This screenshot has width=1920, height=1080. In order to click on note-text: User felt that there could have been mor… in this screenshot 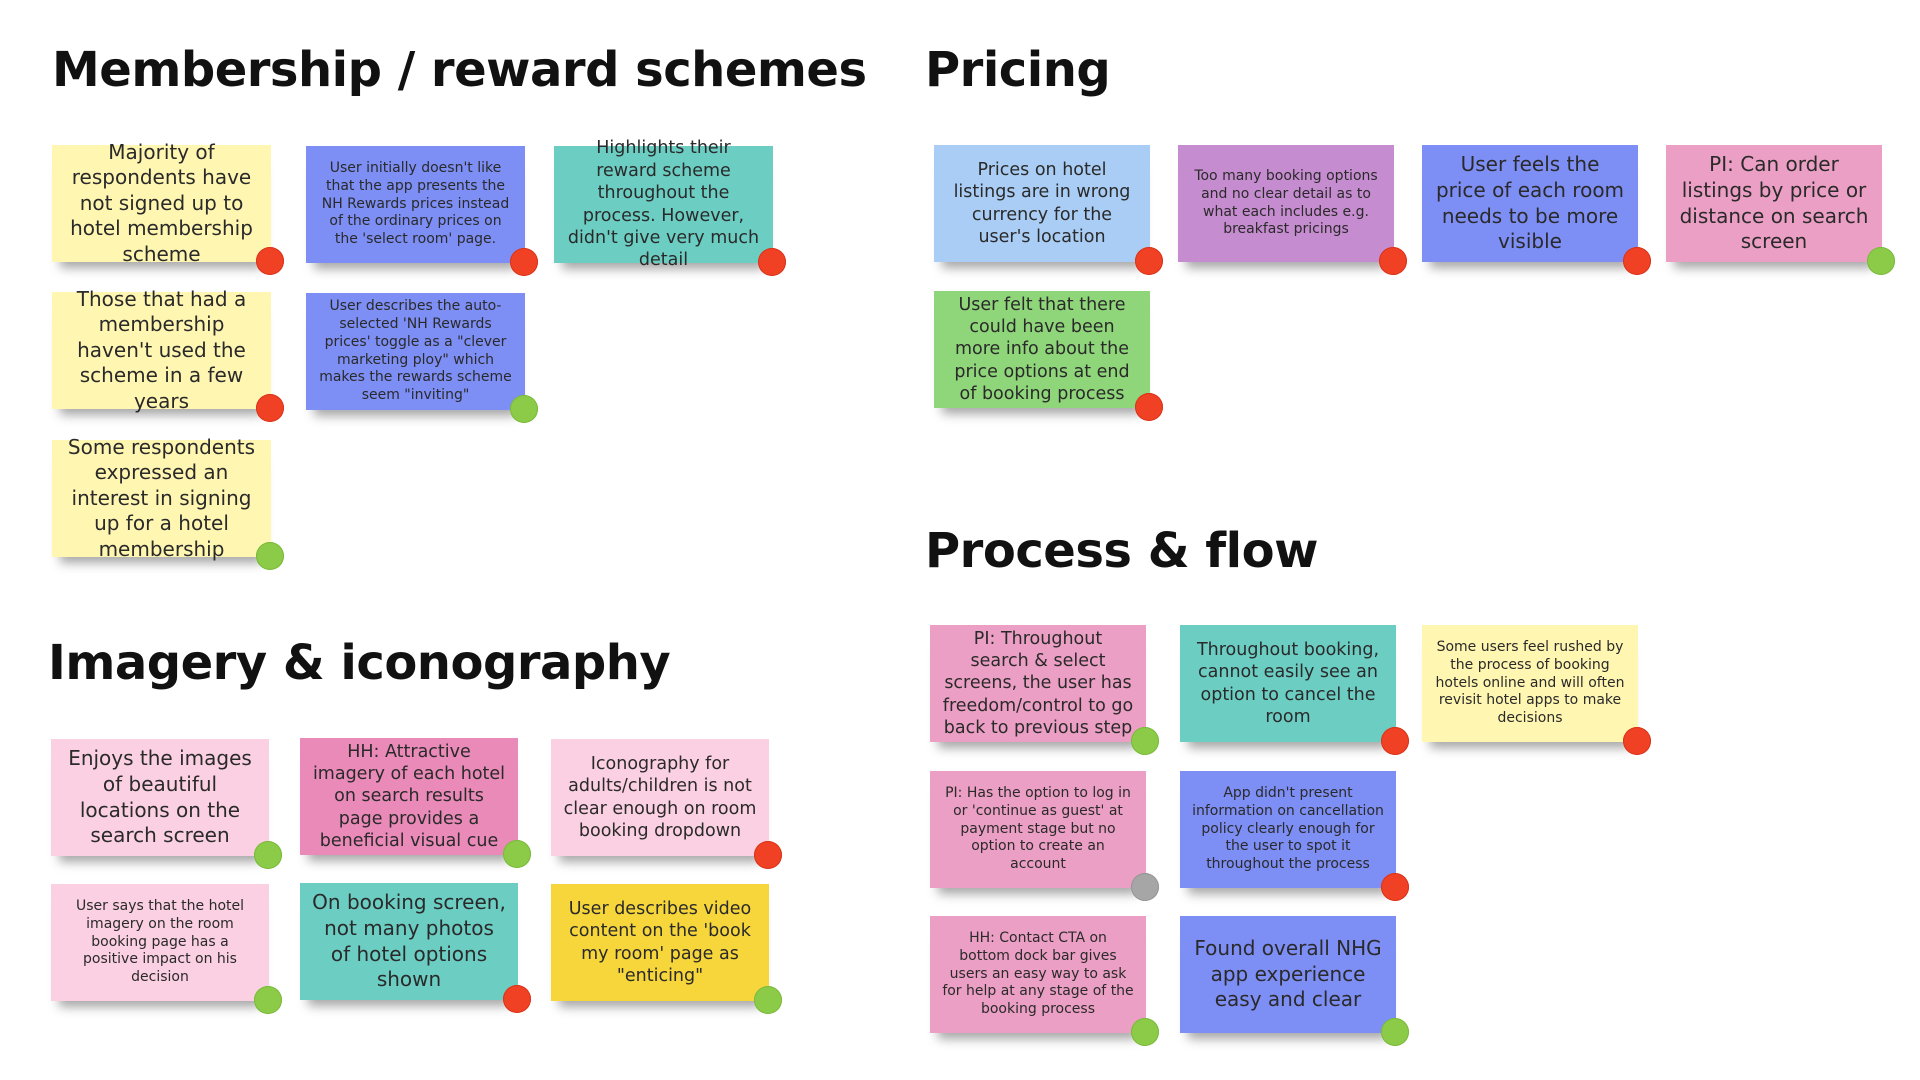, I will do `click(1042, 349)`.